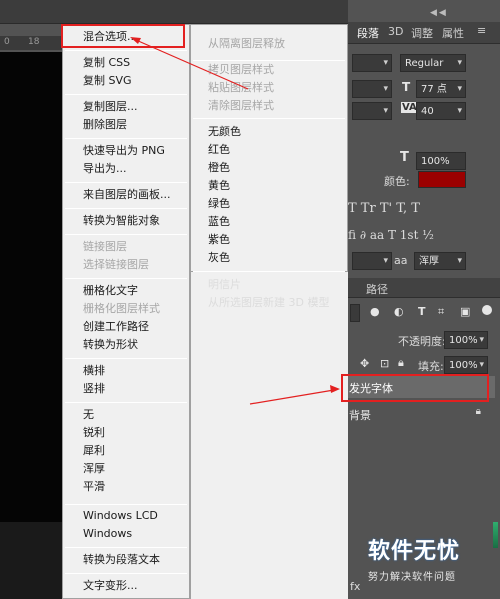 Image resolution: width=500 pixels, height=599 pixels. What do you see at coordinates (422, 341) in the screenshot?
I see `opacity-label: 不透明度:` at bounding box center [422, 341].